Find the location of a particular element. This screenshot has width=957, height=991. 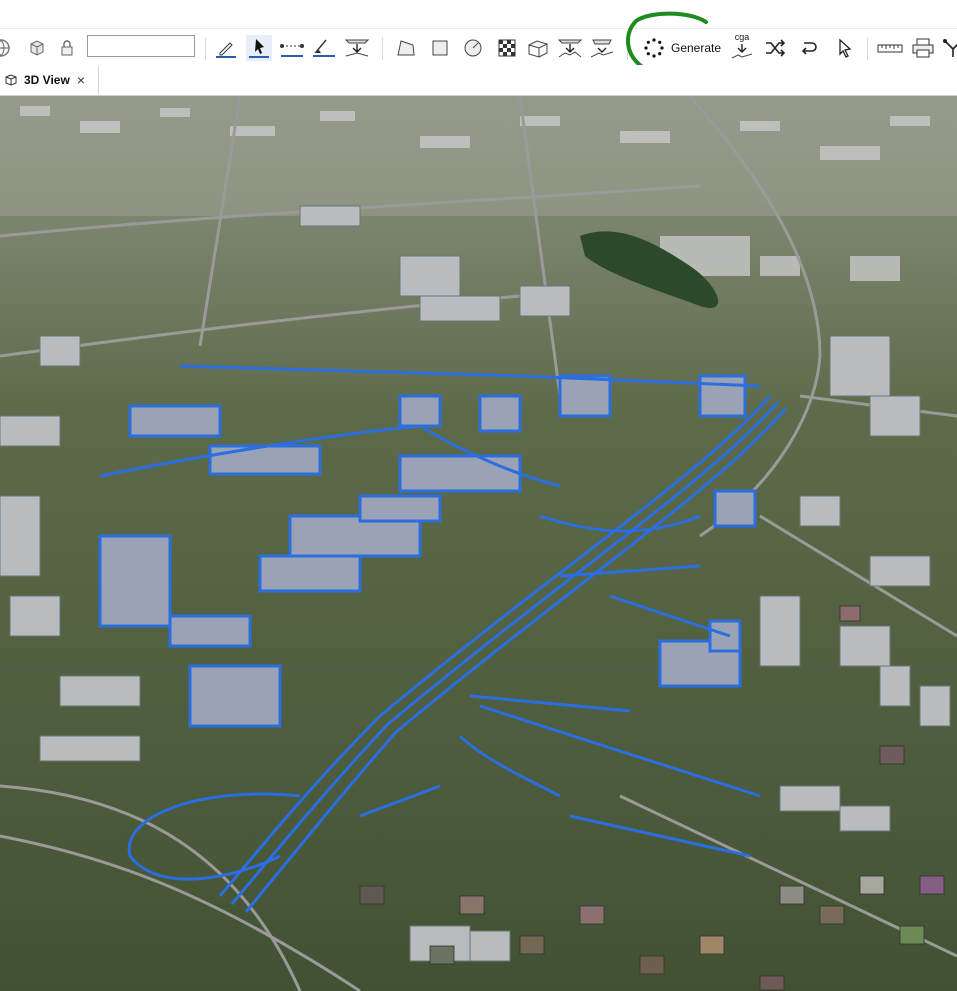

align-terrain-icon is located at coordinates (602, 48).